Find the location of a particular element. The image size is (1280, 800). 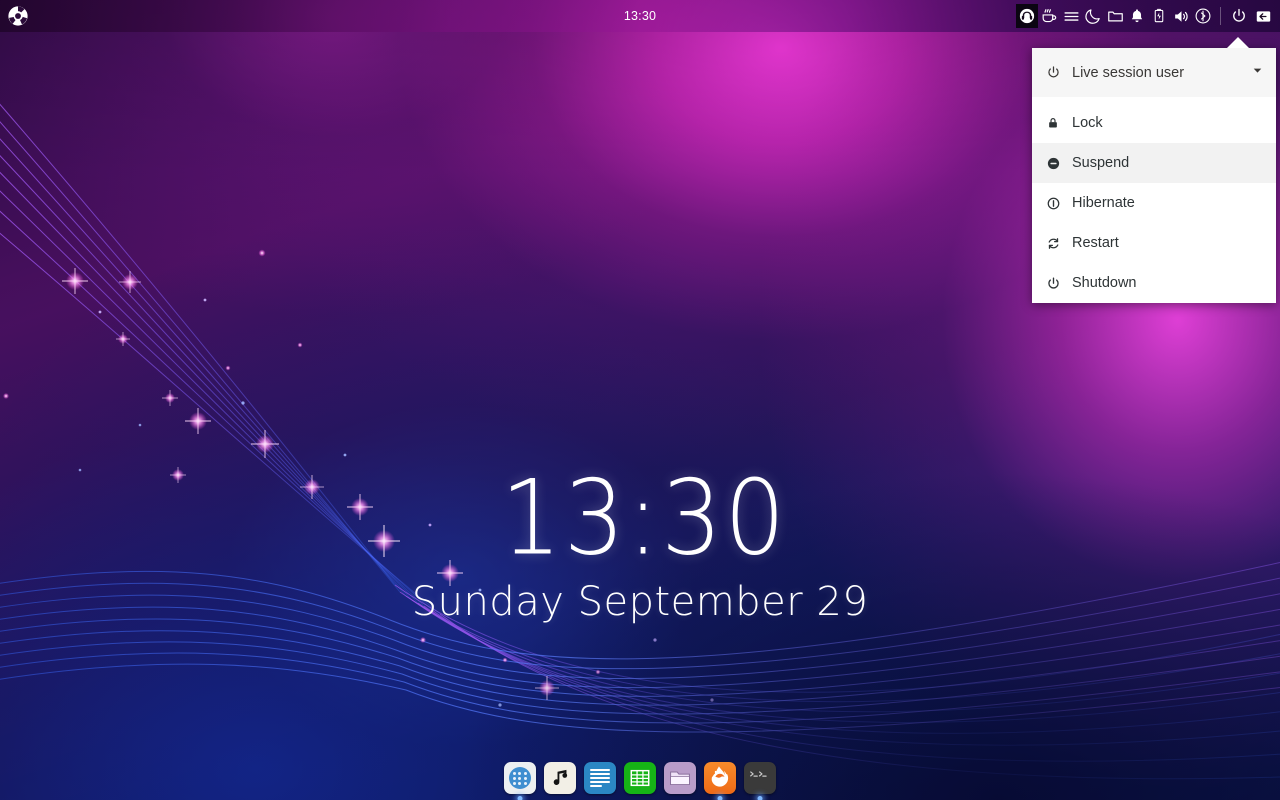

battery-icon is located at coordinates (1159, 16).